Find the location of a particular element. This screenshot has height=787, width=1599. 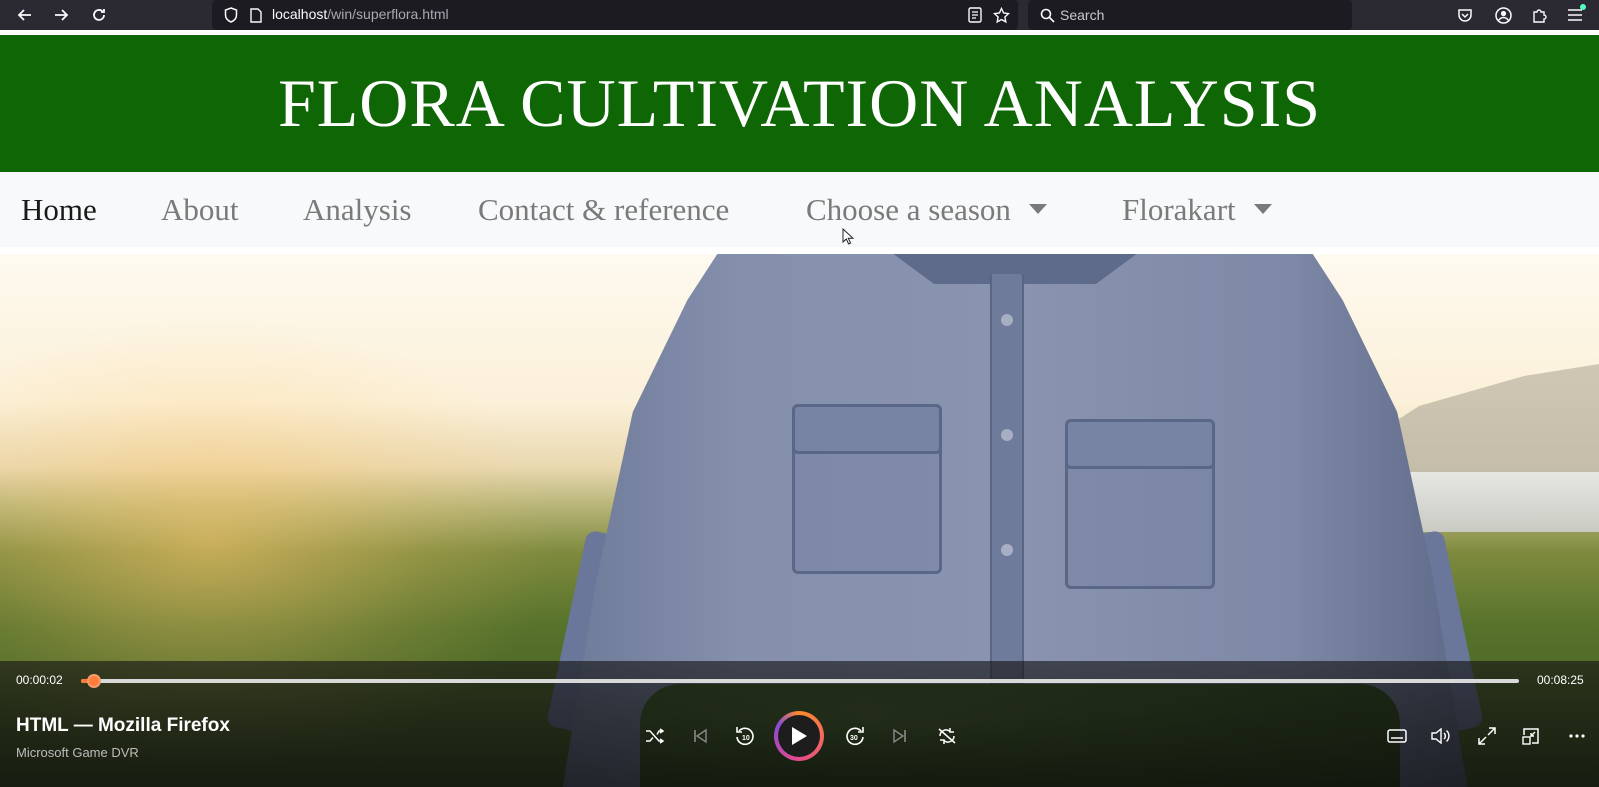

search-icon is located at coordinates (1047, 15).